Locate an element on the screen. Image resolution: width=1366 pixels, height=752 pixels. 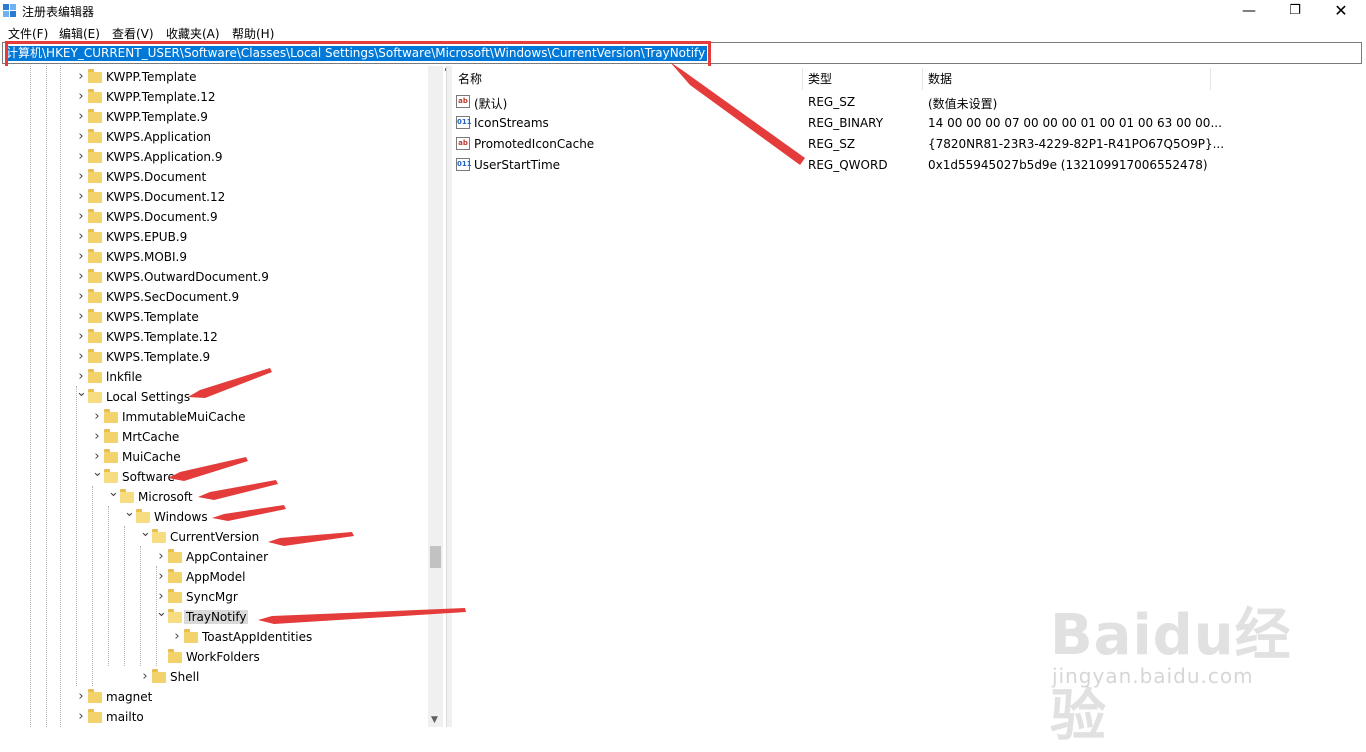
tree-item: › SyncMgr is located at coordinates (214, 598).